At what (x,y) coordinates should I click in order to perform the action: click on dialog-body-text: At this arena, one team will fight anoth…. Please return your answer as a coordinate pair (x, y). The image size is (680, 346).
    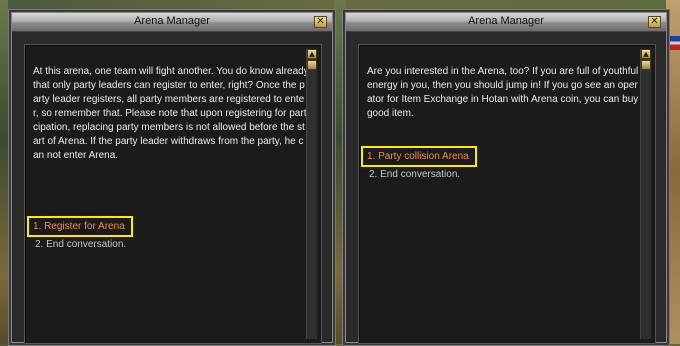
    Looking at the image, I should click on (171, 113).